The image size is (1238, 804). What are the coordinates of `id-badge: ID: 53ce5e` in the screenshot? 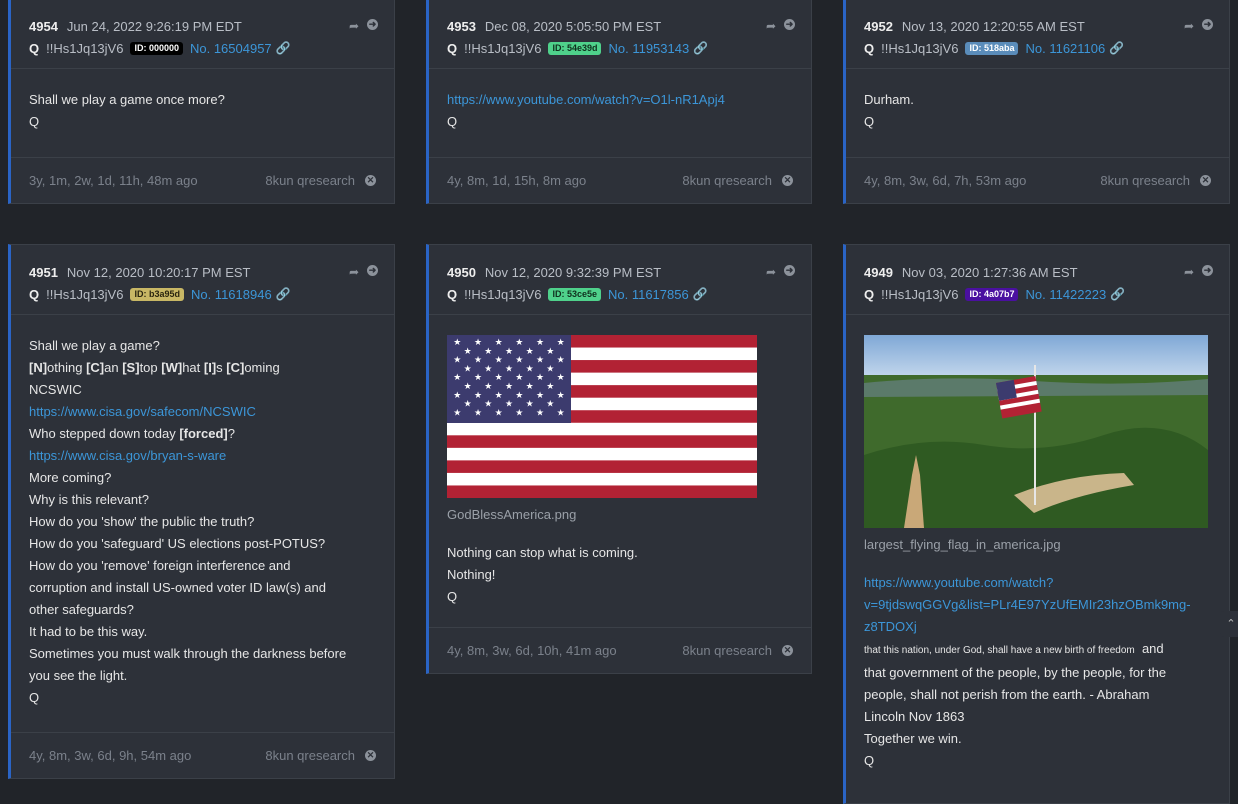 It's located at (574, 294).